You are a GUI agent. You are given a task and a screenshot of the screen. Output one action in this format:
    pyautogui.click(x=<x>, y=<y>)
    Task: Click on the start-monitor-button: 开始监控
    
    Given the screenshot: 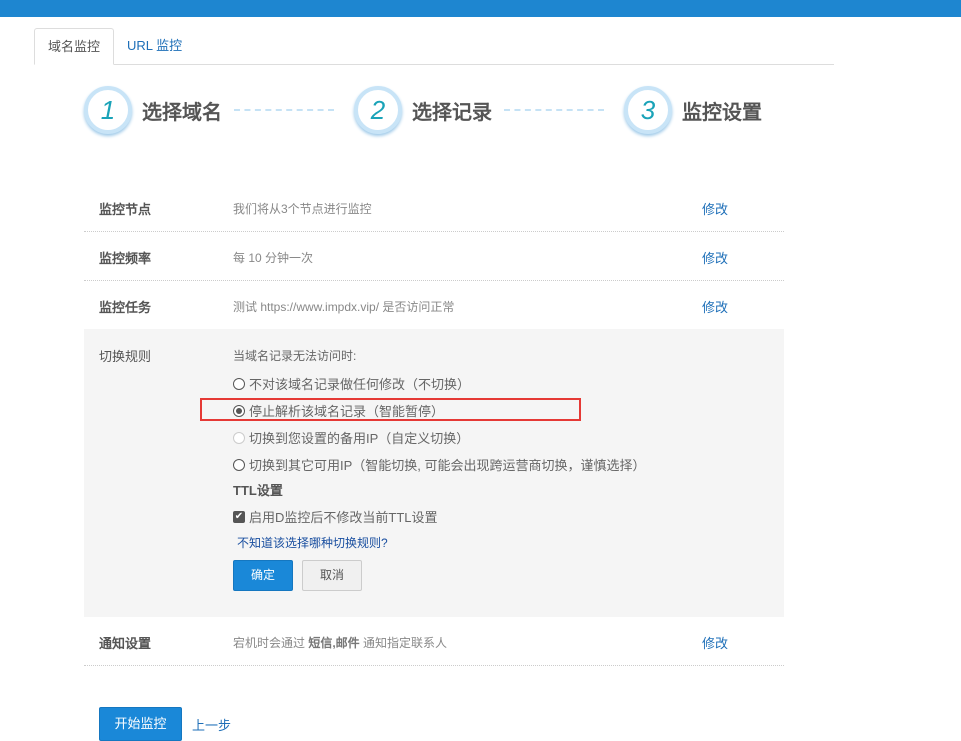 What is the action you would take?
    pyautogui.click(x=140, y=724)
    